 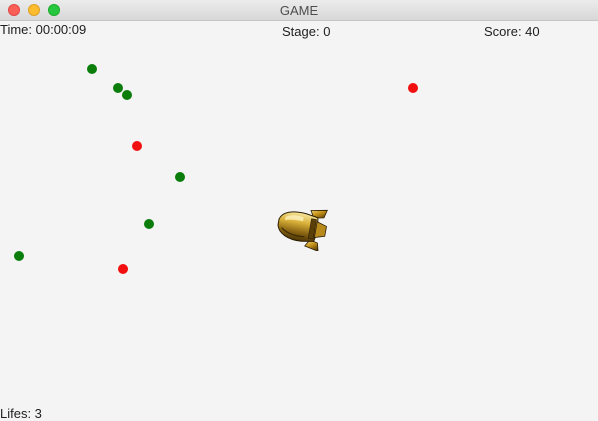 I want to click on stage-display: Stage: 0, so click(x=306, y=31).